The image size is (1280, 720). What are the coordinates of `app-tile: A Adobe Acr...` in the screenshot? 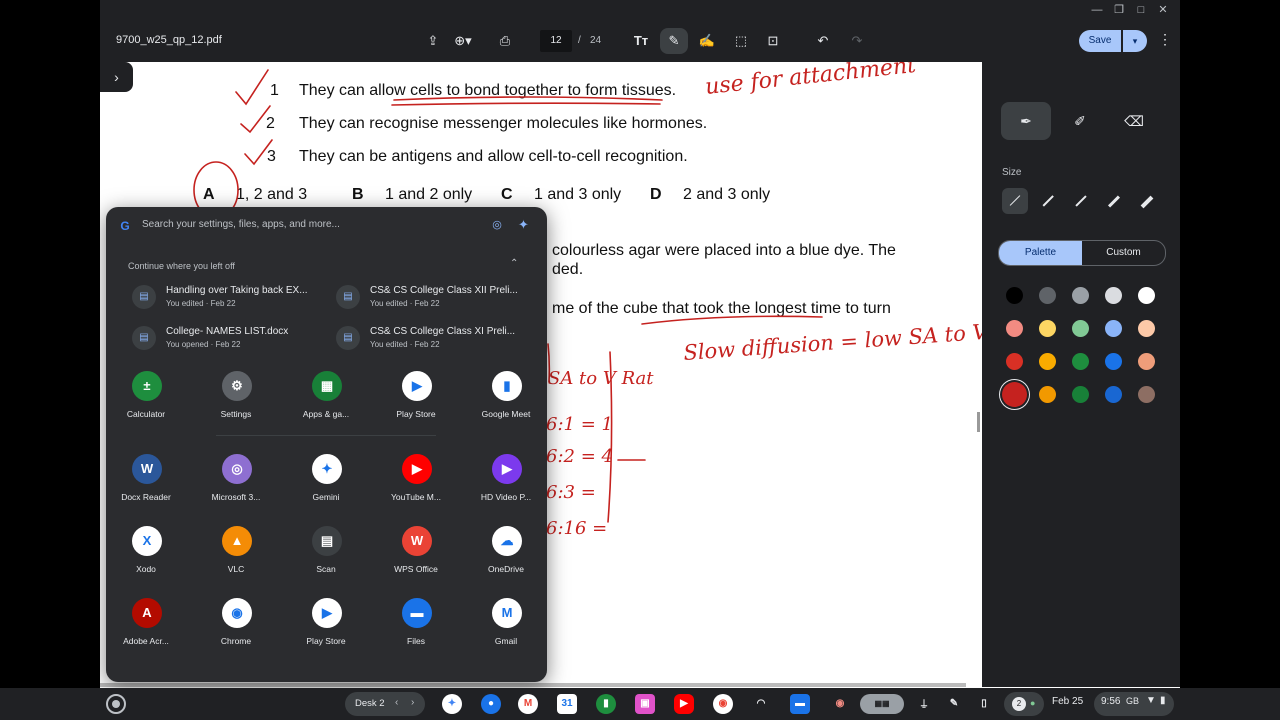 It's located at (146, 626).